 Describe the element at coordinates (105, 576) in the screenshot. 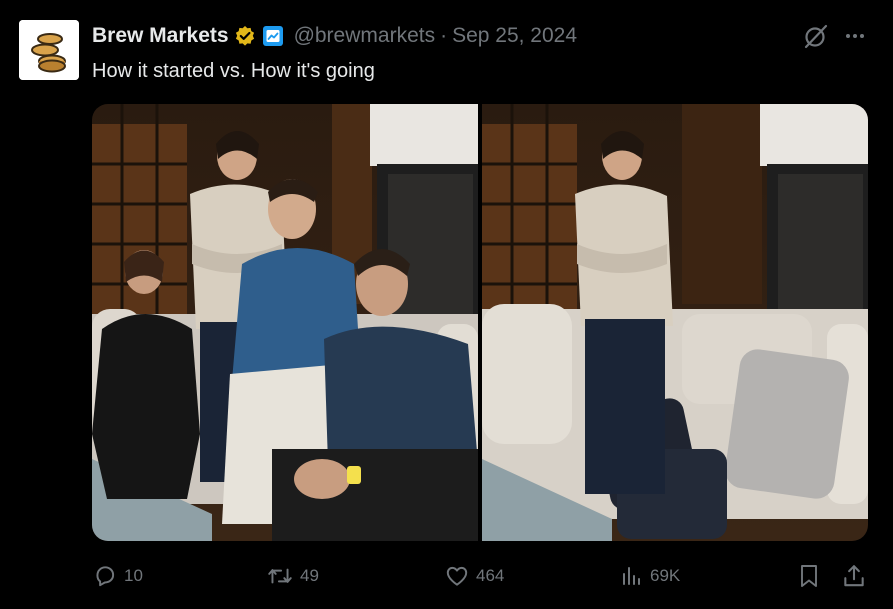

I see `reply-icon` at that location.